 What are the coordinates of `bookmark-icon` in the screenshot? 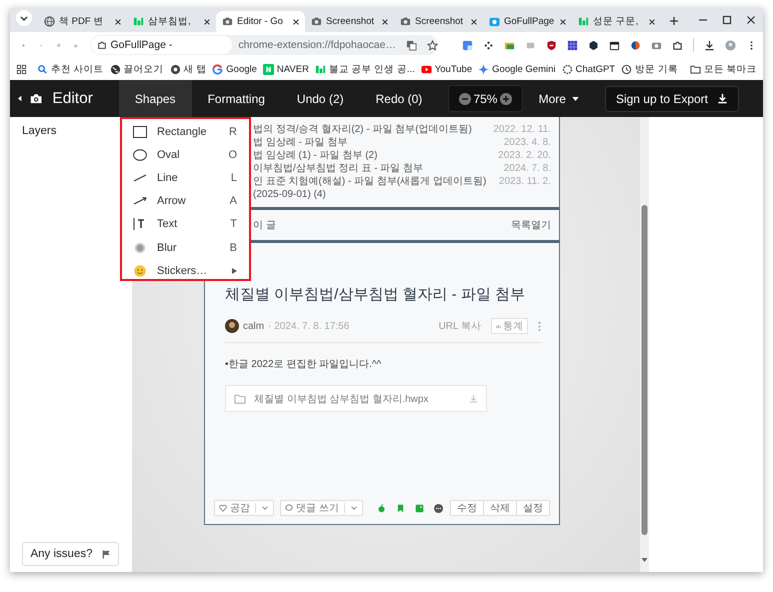 It's located at (400, 508).